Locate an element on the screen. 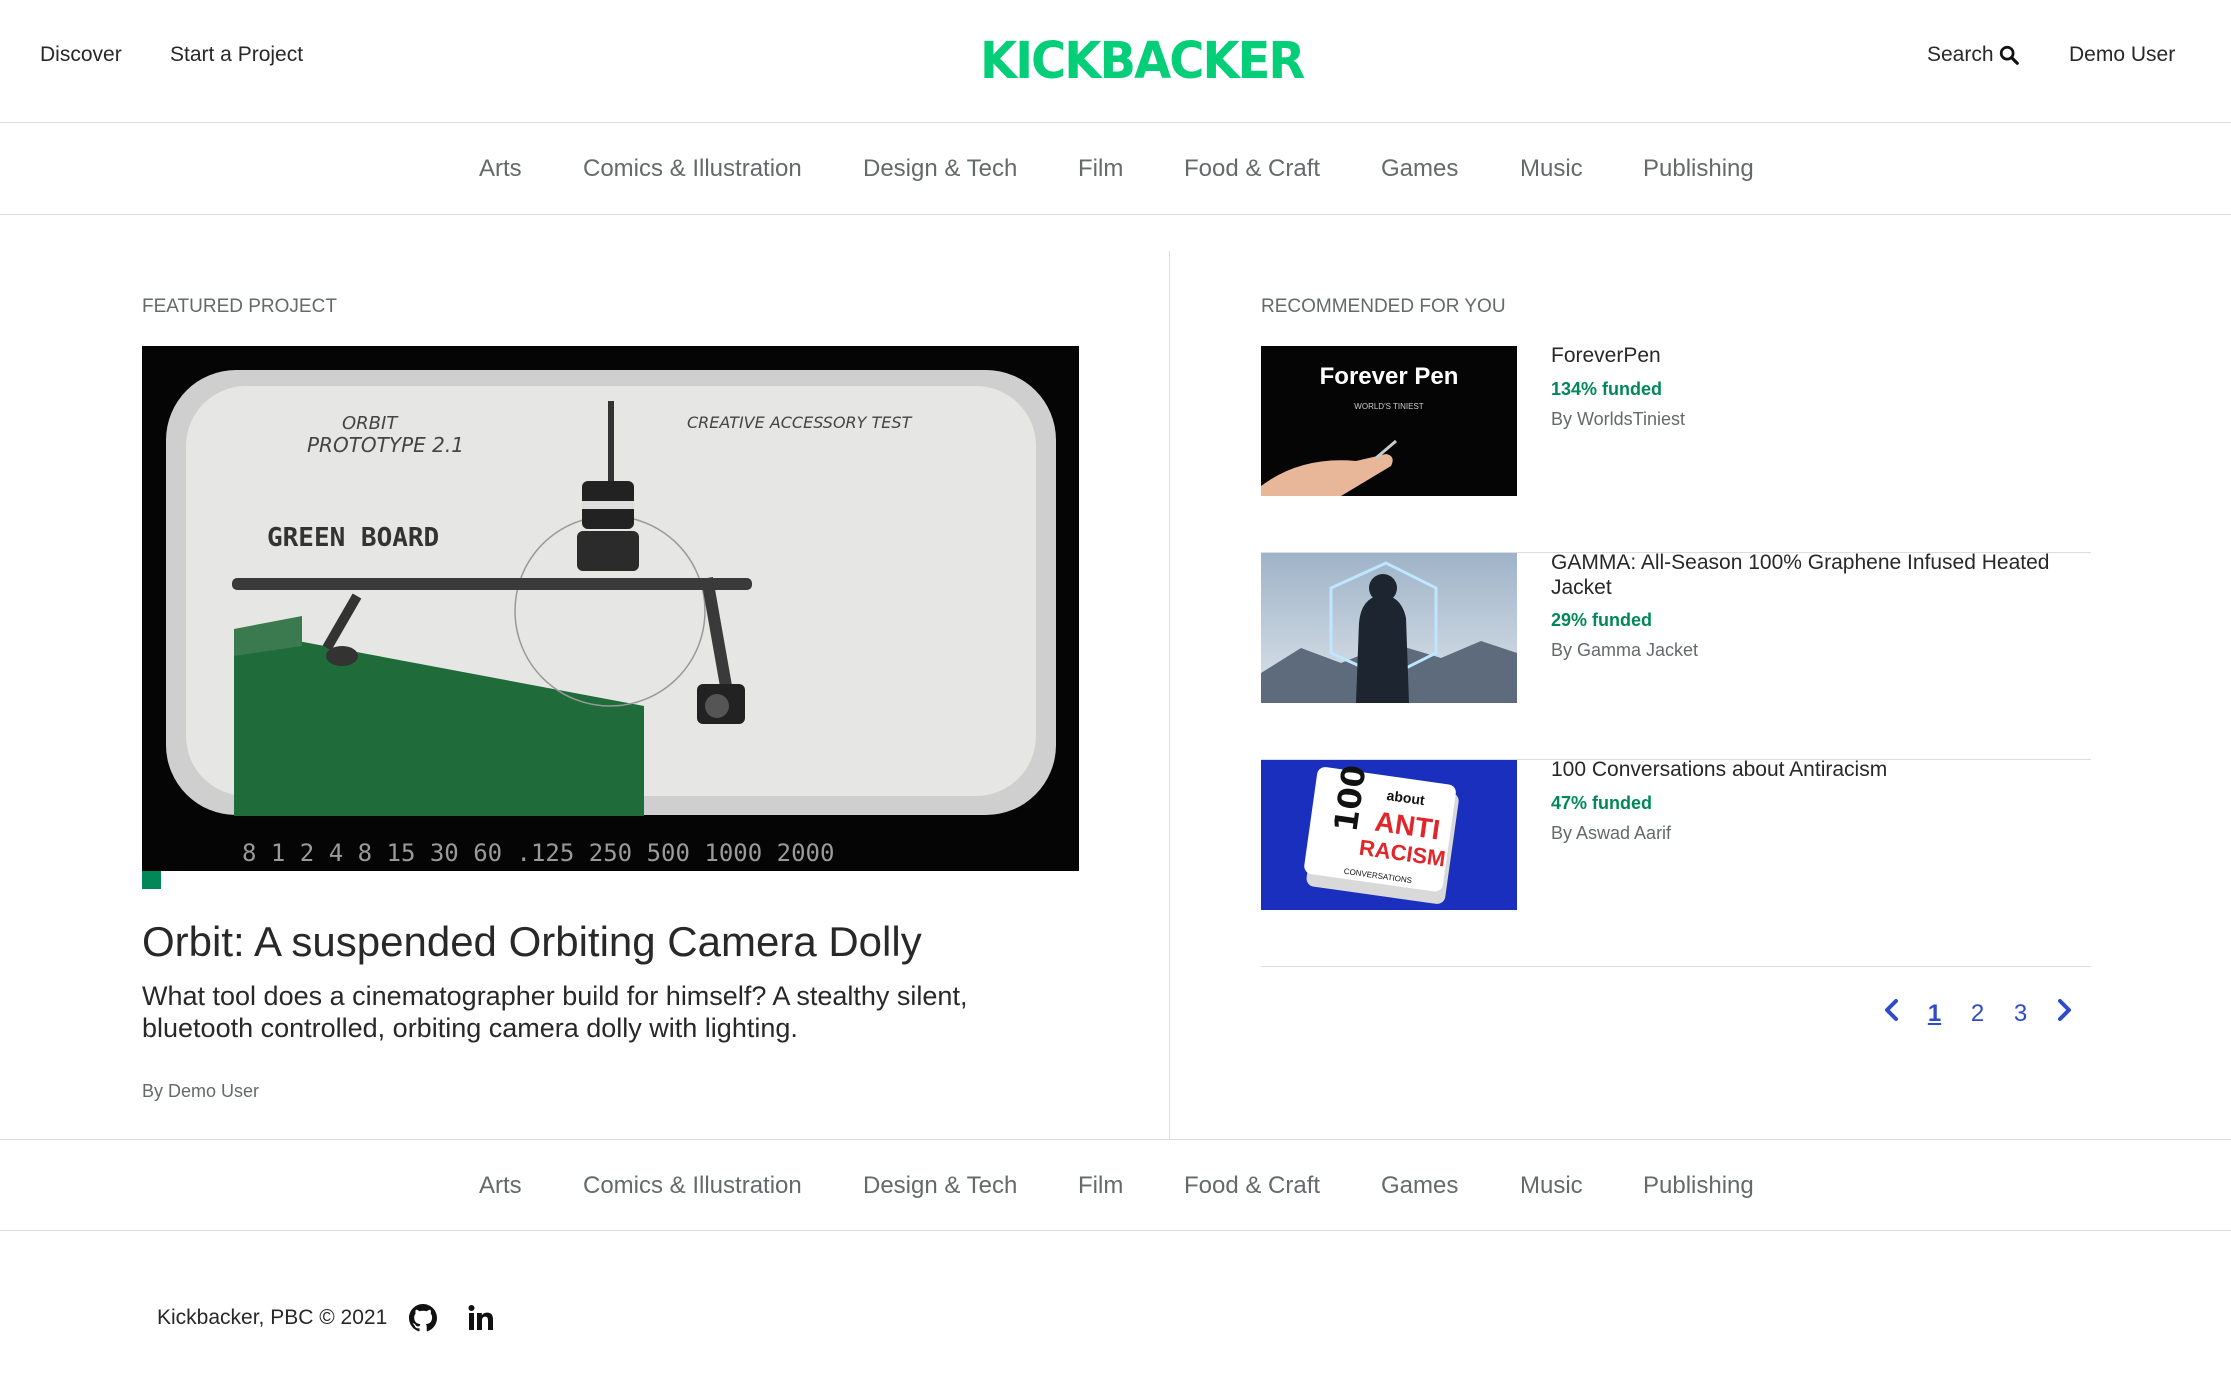 Image resolution: width=2231 pixels, height=1394 pixels. gamma-jacket-thumb-art is located at coordinates (1389, 628).